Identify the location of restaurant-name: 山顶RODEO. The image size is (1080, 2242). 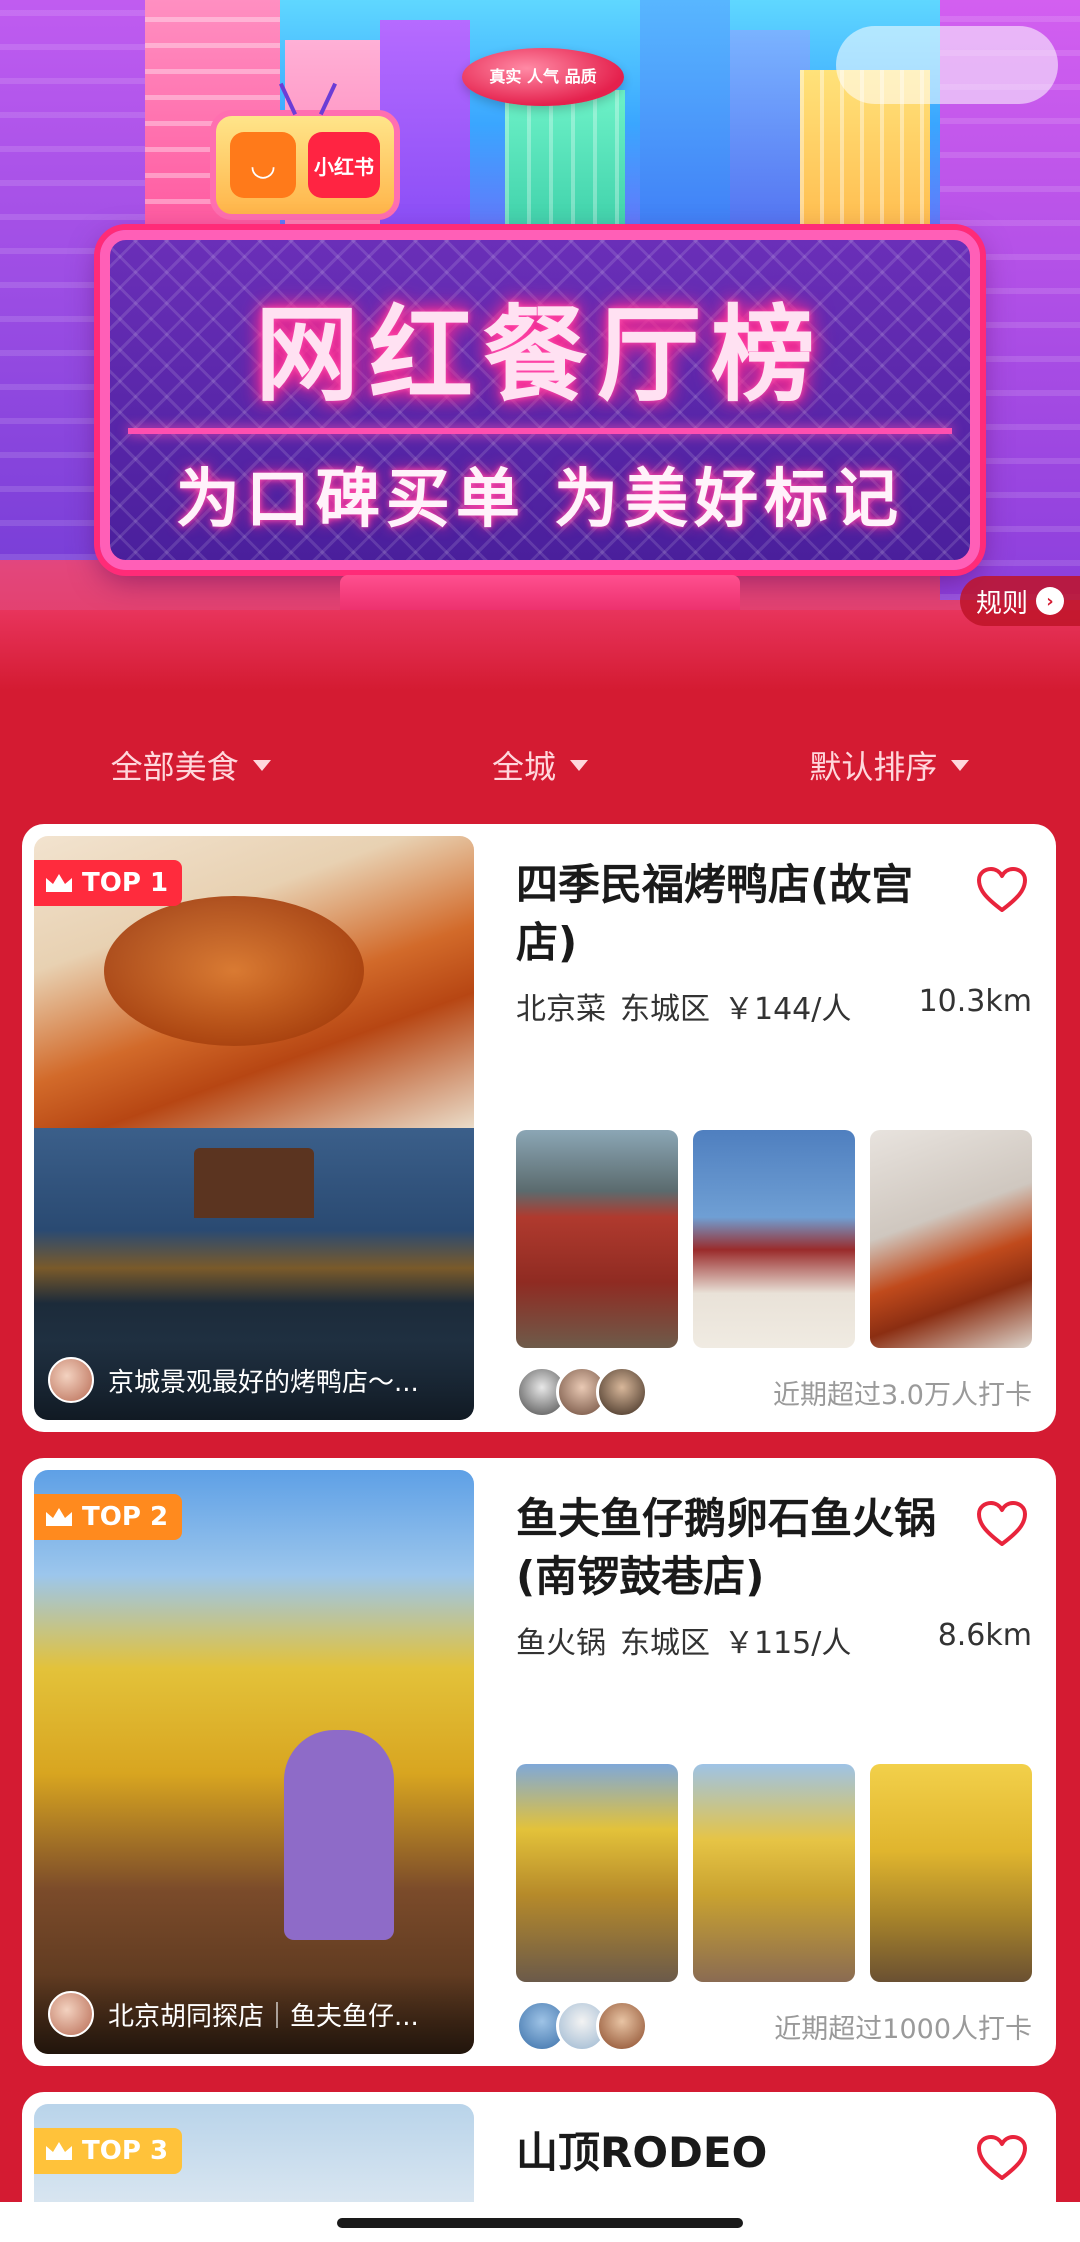
(774, 2153).